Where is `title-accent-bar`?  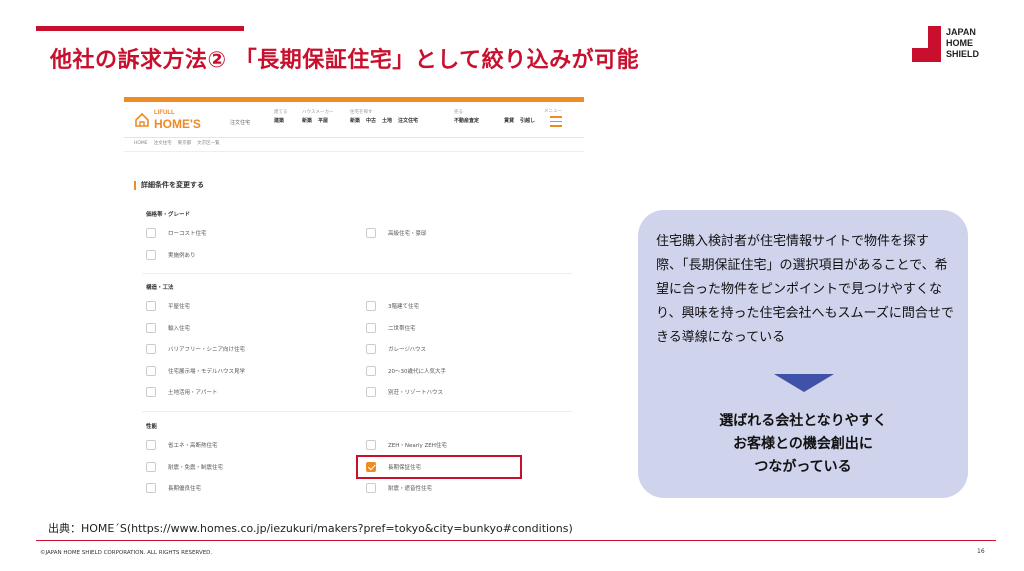
title-accent-bar is located at coordinates (140, 28).